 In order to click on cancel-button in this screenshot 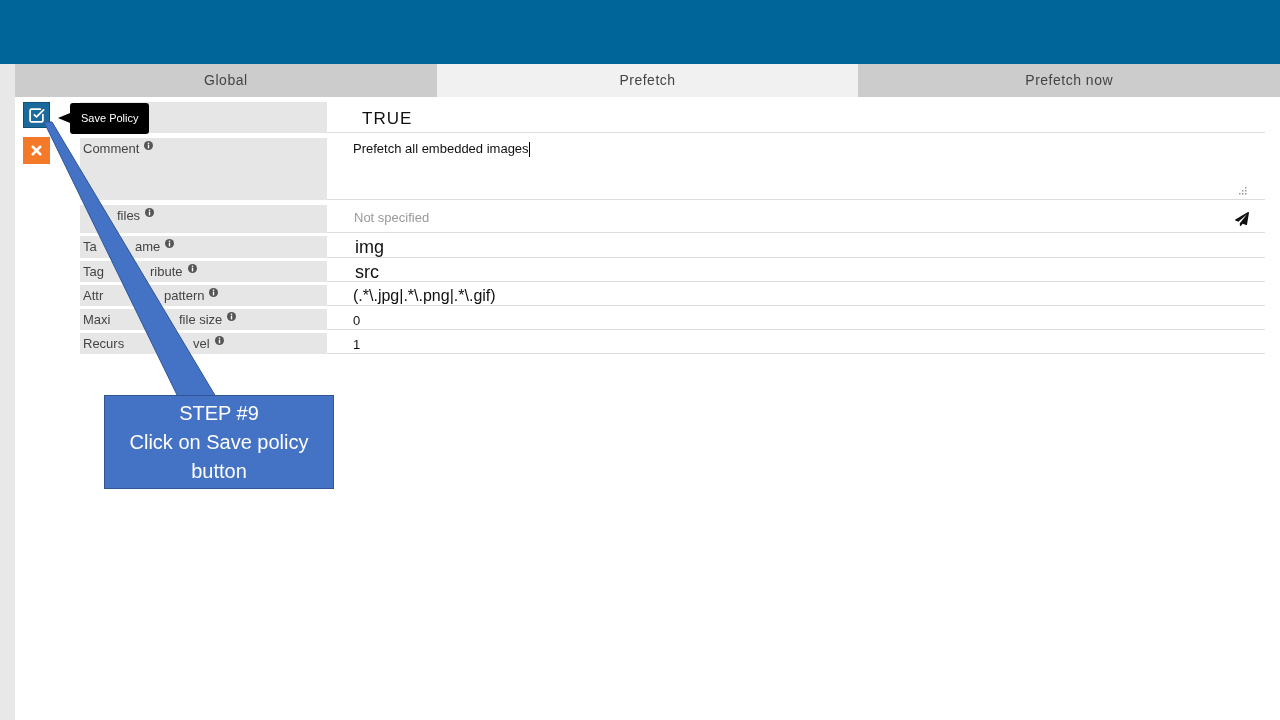, I will do `click(36, 150)`.